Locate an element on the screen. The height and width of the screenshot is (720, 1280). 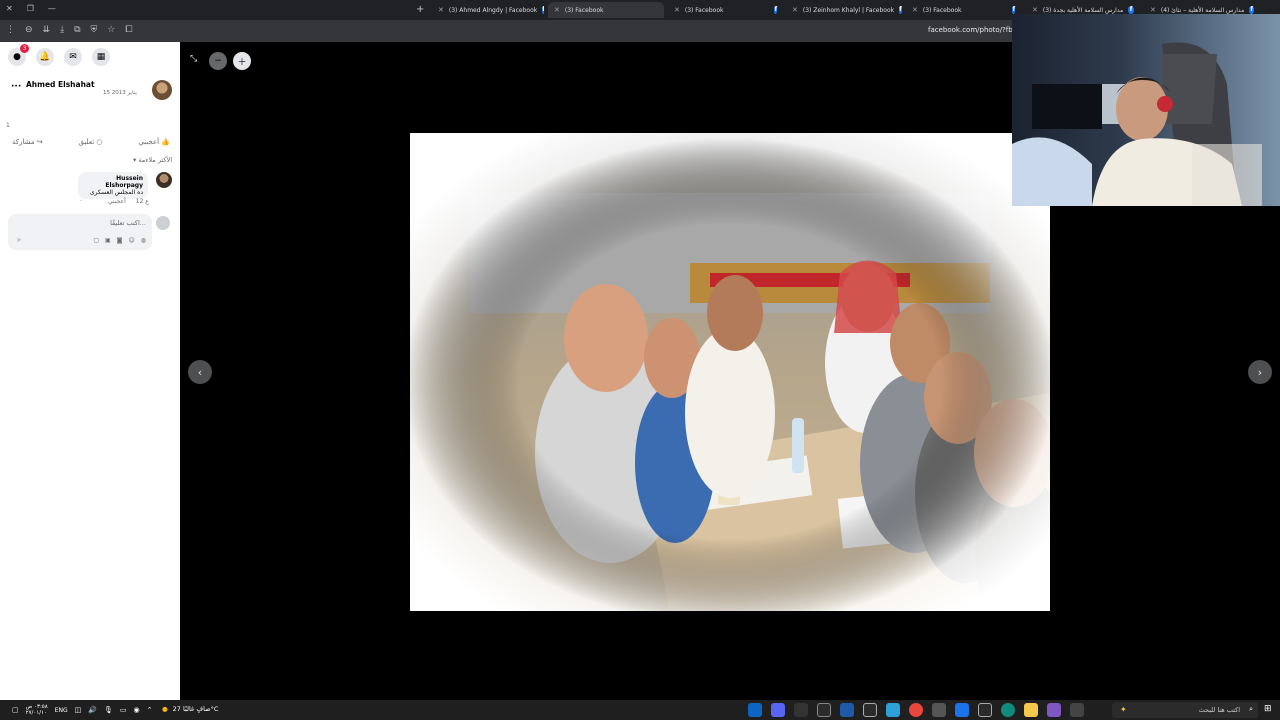
tab-4: ✕ (3) Facebook f is located at coordinates (963, 10).